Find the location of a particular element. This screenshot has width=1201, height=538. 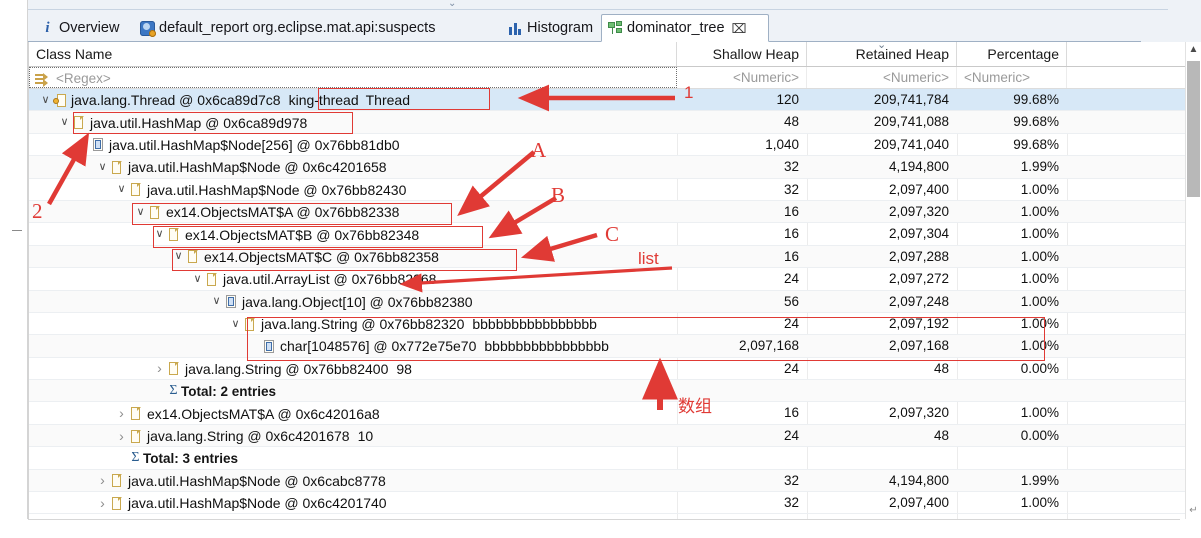

cell-class-name: java.lang.String @ 0x76bb82400 98 is located at coordinates (282, 369).